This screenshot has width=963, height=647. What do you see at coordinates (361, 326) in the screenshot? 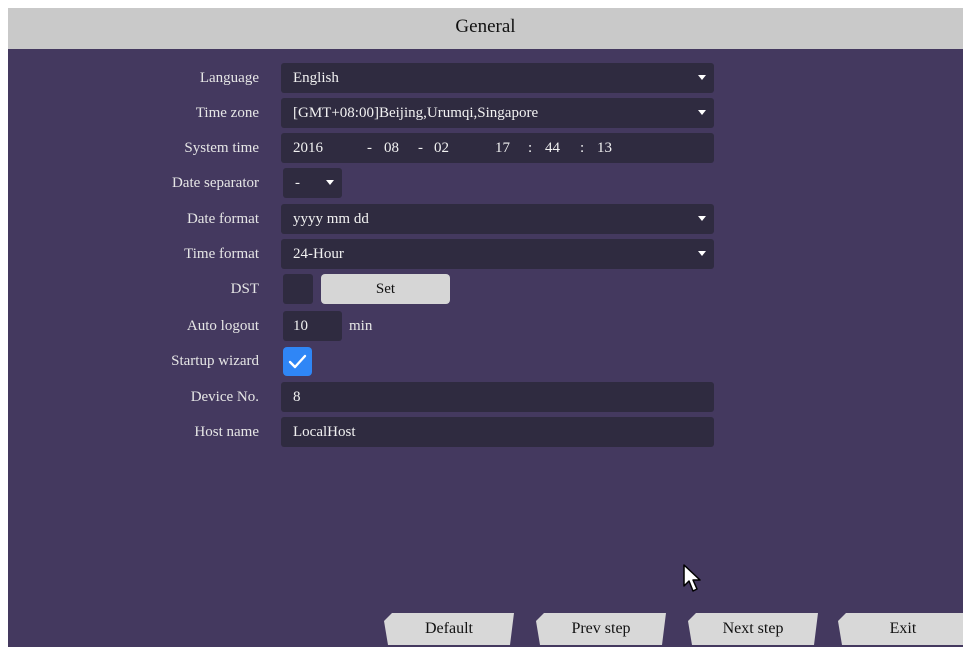
I see `auto-logout-unit: min` at bounding box center [361, 326].